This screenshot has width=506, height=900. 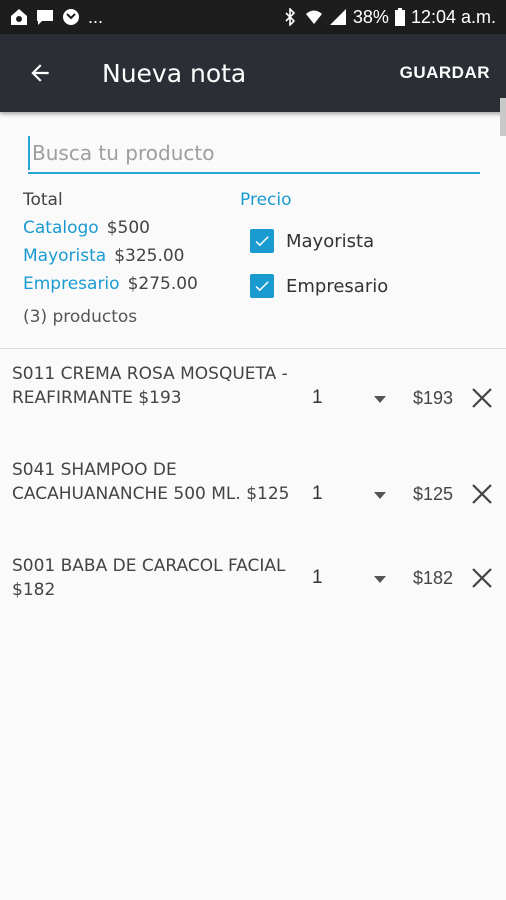 I want to click on app-bar: Nueva nota GUARDAR, so click(x=253, y=73).